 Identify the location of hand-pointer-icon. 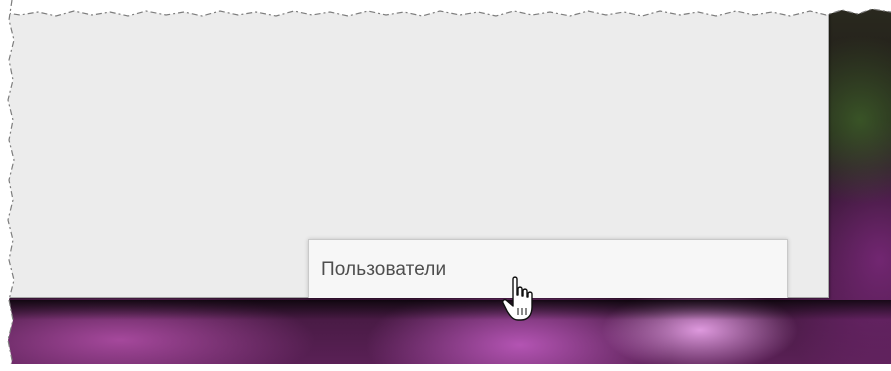
(517, 298).